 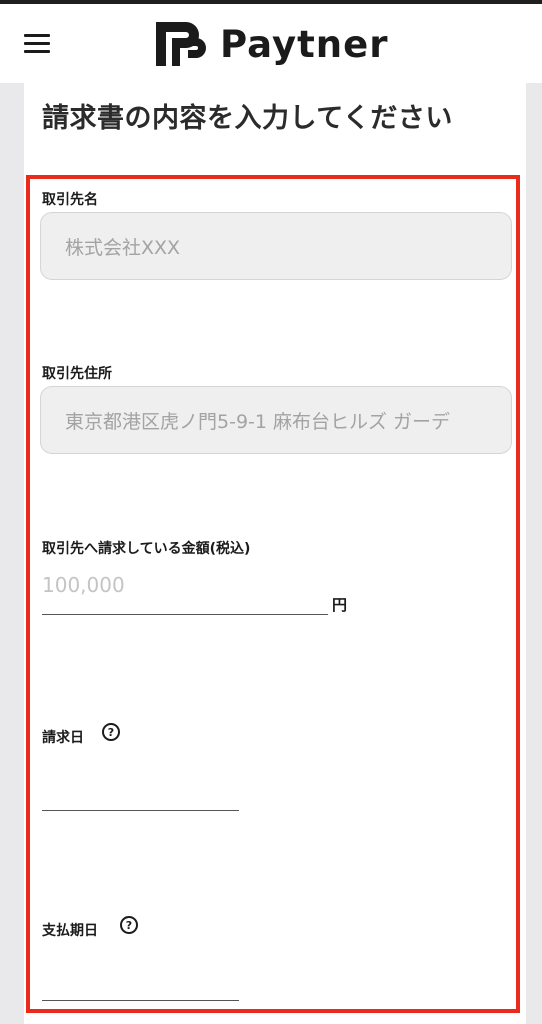 I want to click on due-date-input, so click(x=140, y=980).